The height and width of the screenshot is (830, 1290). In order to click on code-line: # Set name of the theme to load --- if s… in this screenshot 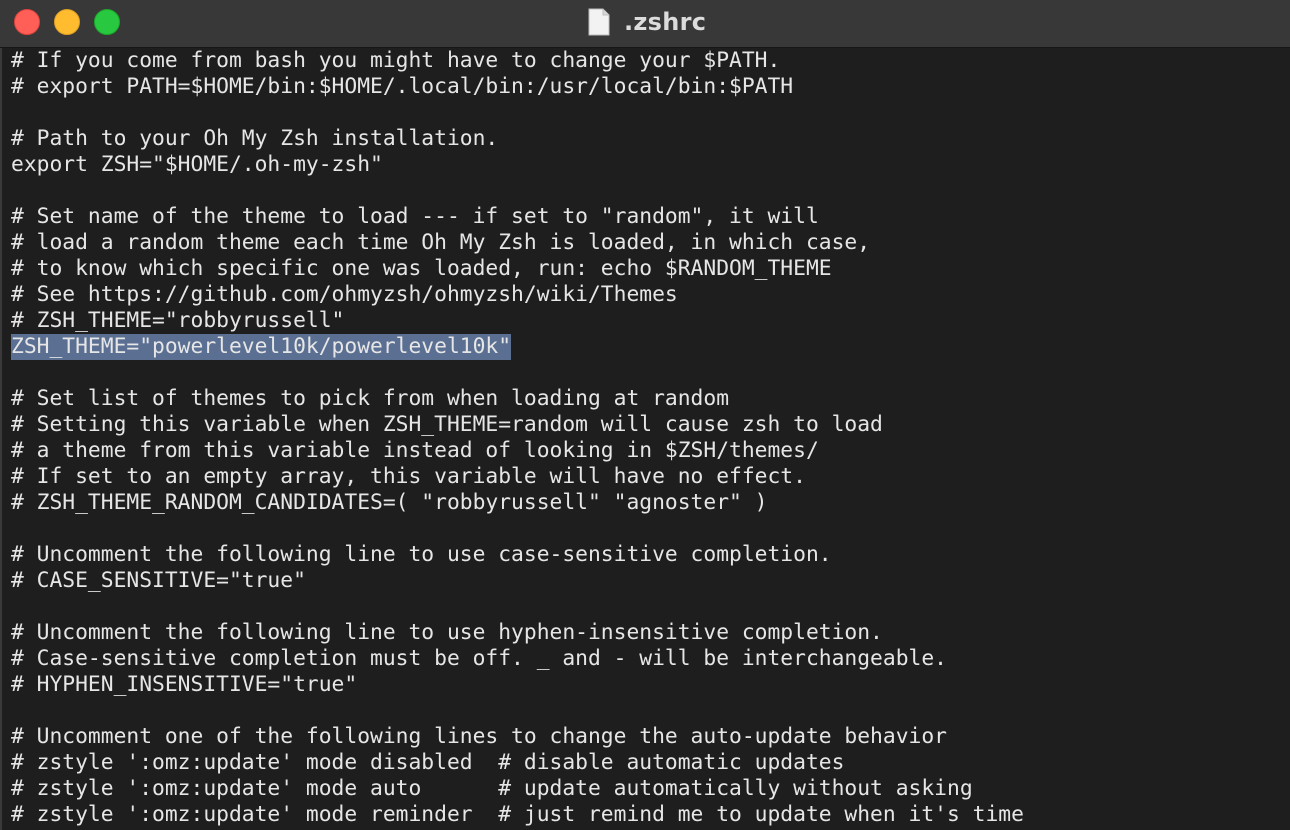, I will do `click(415, 217)`.